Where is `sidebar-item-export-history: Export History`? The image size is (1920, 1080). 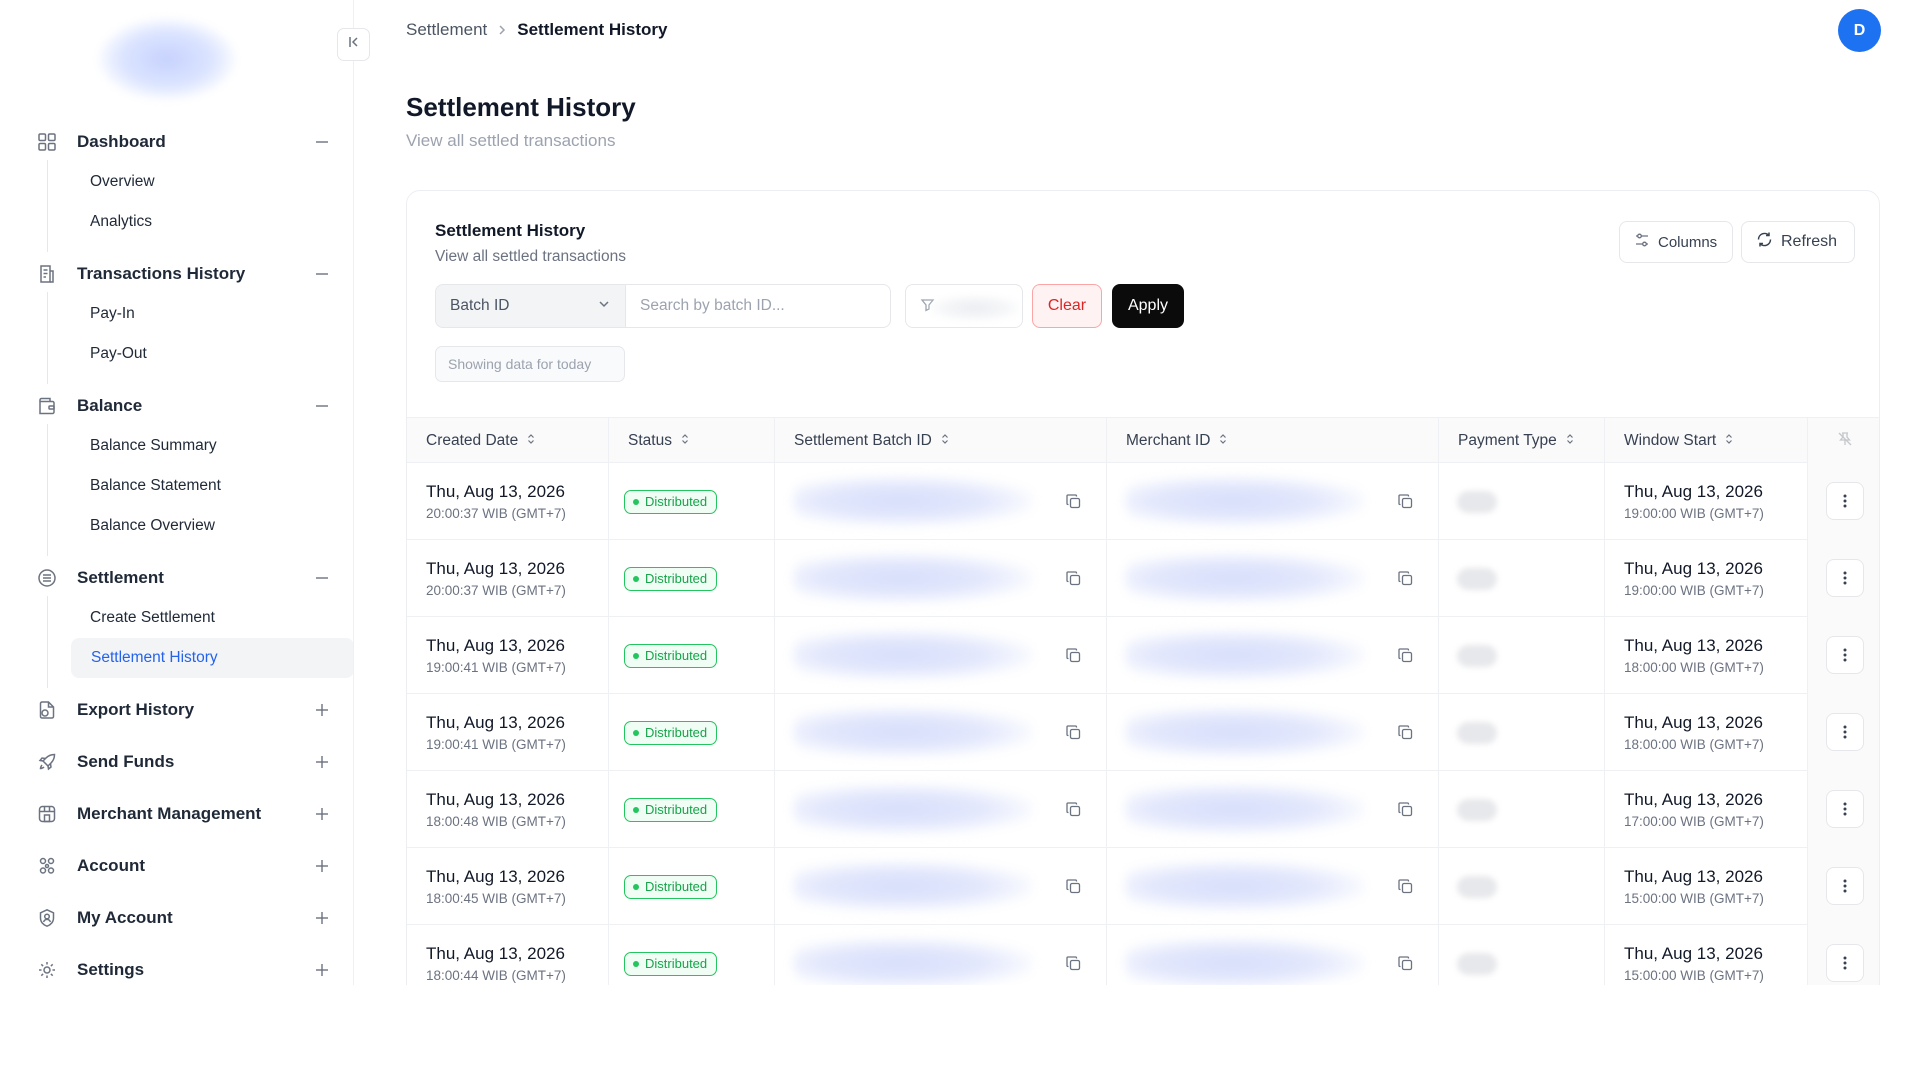 sidebar-item-export-history: Export History is located at coordinates (176, 710).